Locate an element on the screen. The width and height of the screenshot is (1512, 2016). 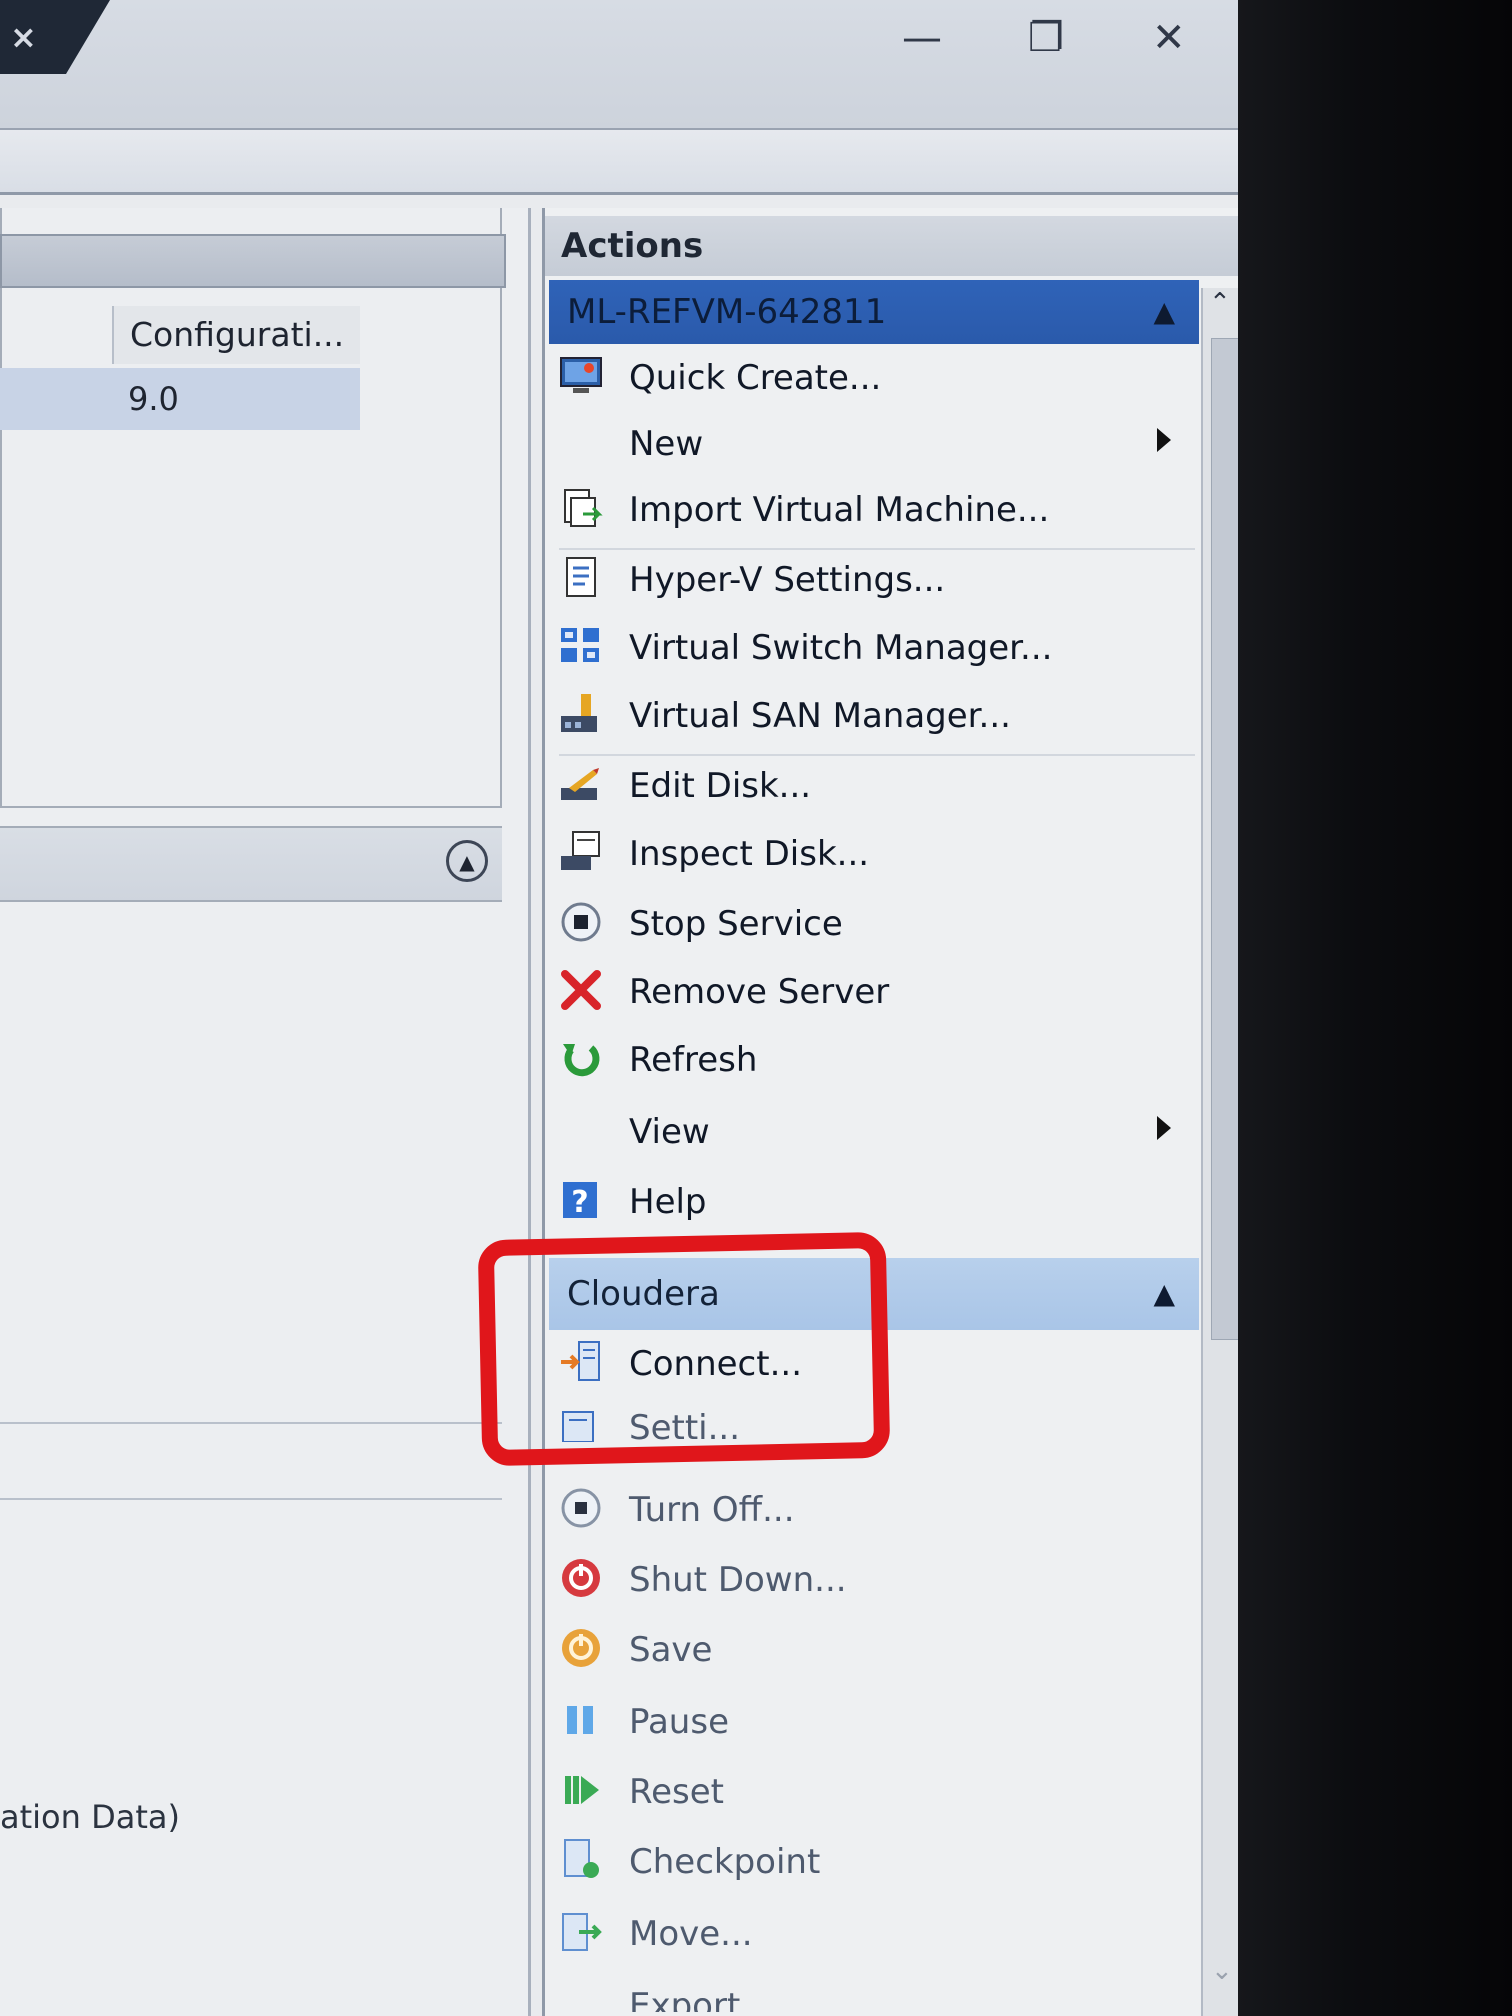
action-label: Reset is located at coordinates (676, 1792).